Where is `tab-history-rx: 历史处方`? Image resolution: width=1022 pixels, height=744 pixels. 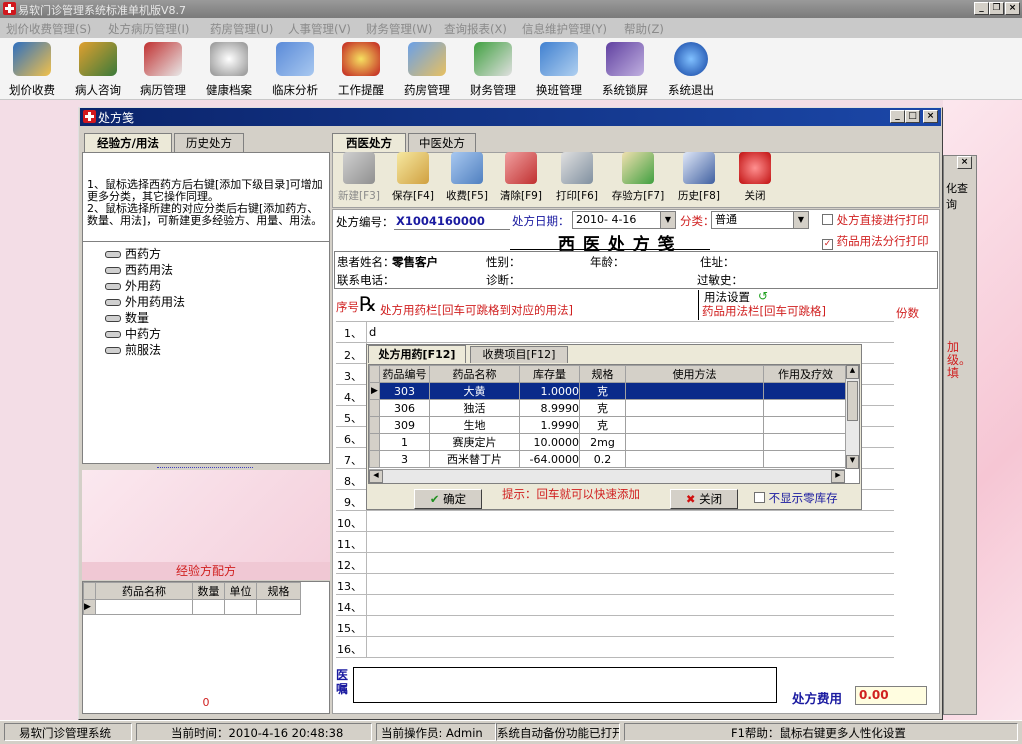
tab-history-rx: 历史处方 is located at coordinates (209, 142).